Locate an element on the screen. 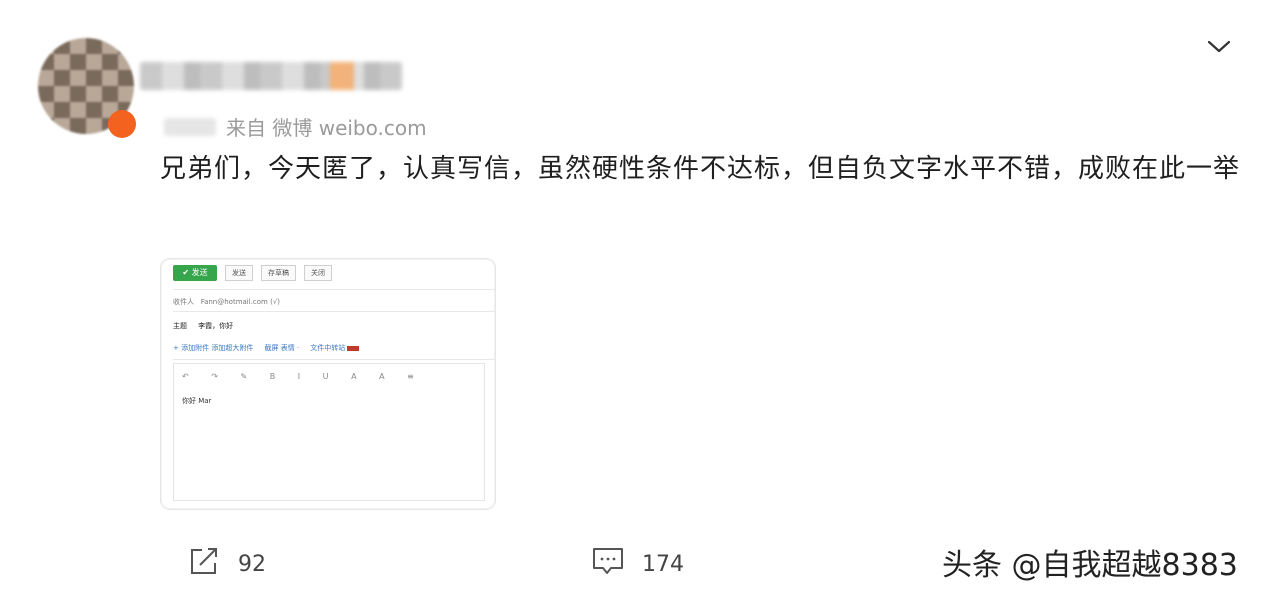  thumb-editor: ↶ ↷ ✎ B I U A A ≡ 你好 Mar is located at coordinates (329, 432).